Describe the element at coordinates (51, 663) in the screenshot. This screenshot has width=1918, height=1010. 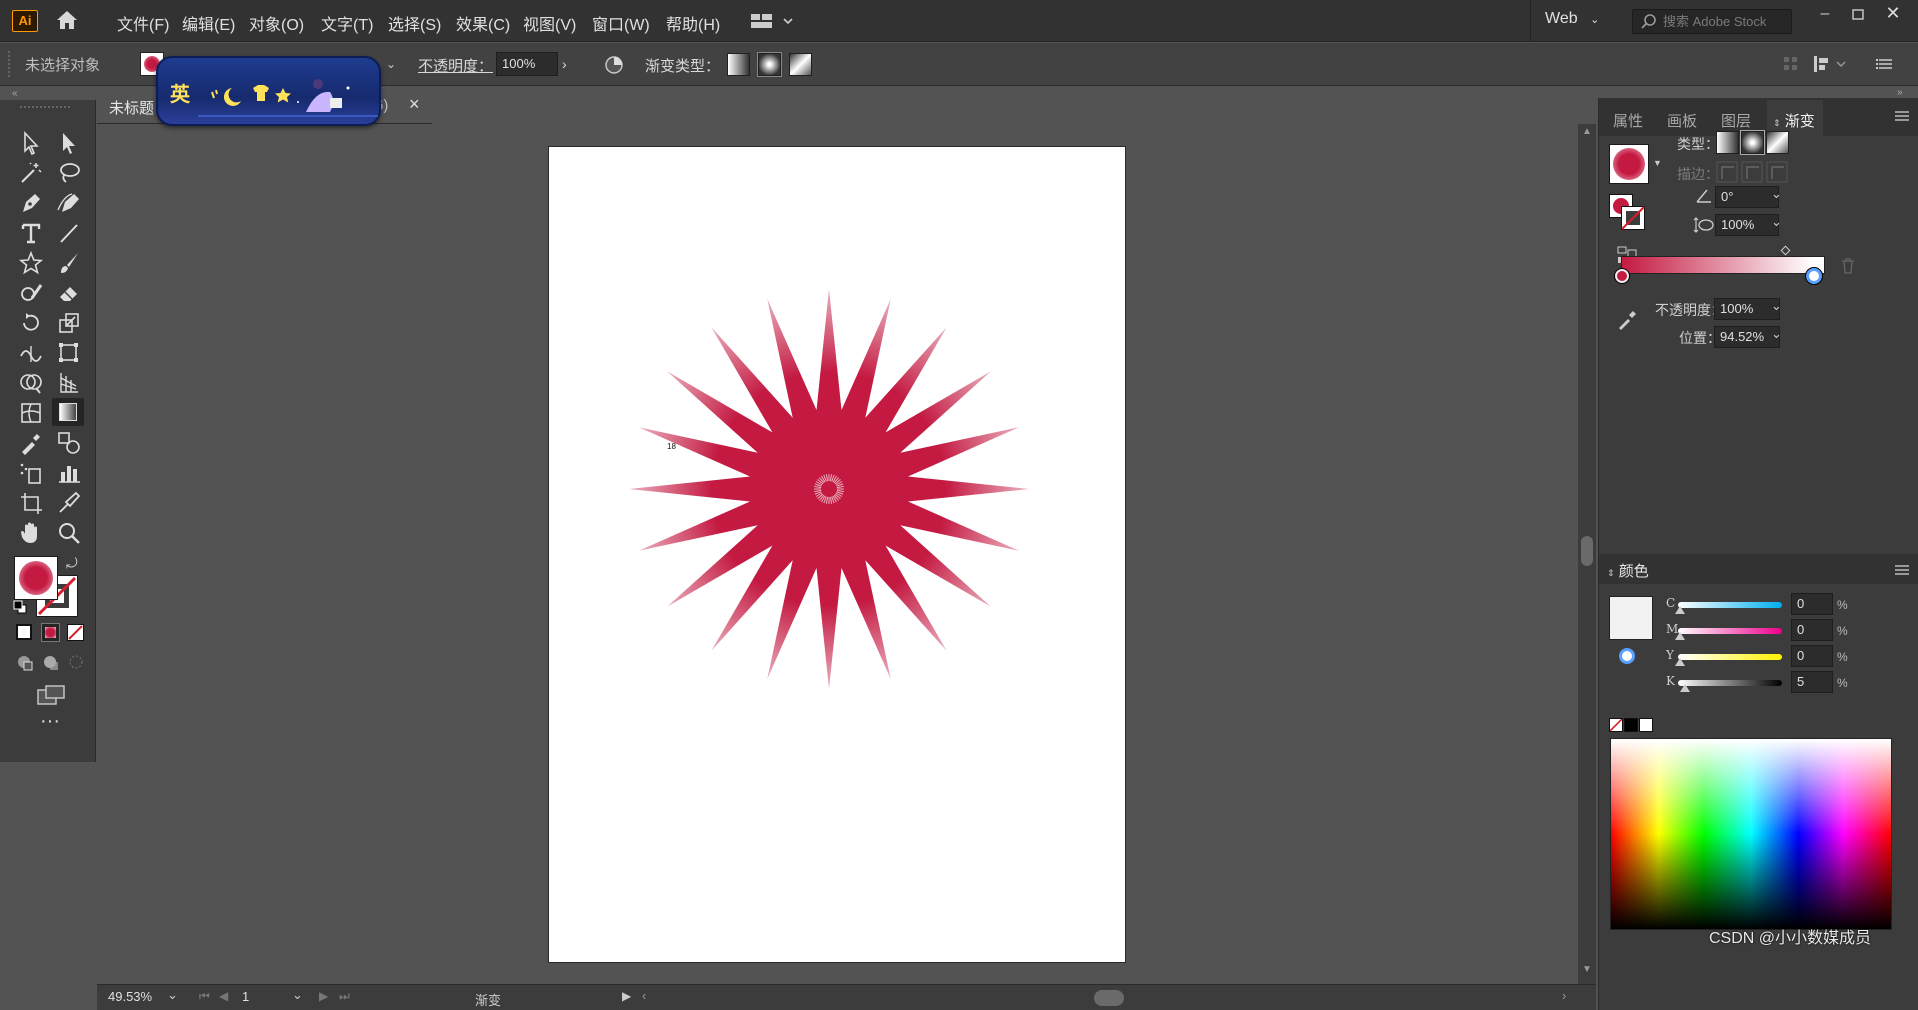
I see `draw-behind-icon` at that location.